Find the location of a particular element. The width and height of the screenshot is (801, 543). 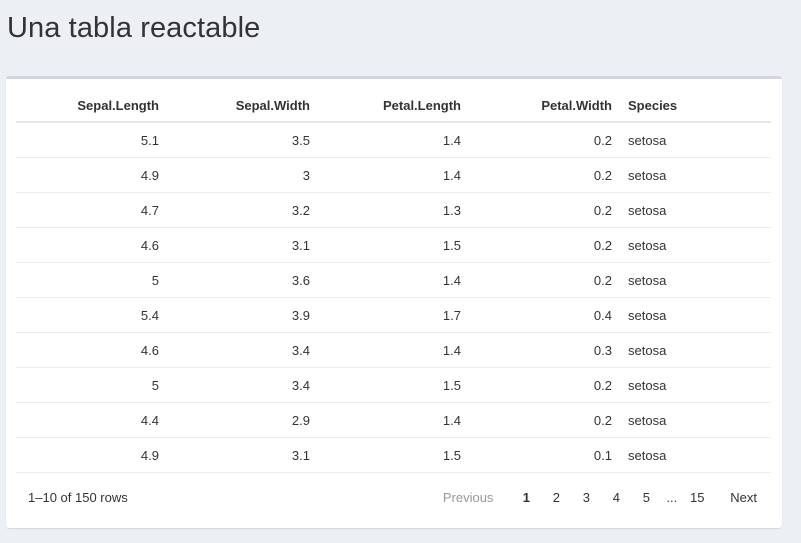

column-header-petal-width: Petal.Width is located at coordinates (544, 105).